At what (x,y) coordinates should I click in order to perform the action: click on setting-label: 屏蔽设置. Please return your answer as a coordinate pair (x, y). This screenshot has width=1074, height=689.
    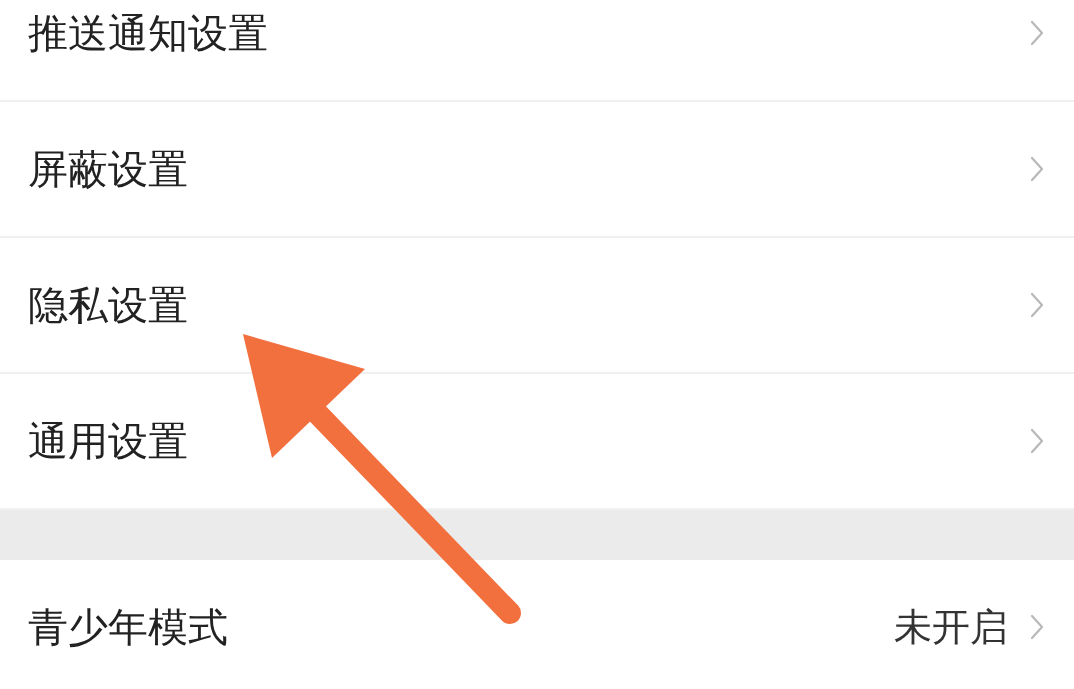
    Looking at the image, I should click on (108, 169).